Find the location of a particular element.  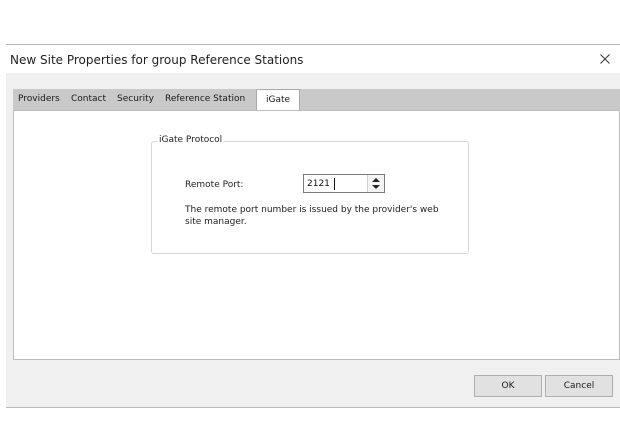

remote-port-stepper is located at coordinates (344, 183).